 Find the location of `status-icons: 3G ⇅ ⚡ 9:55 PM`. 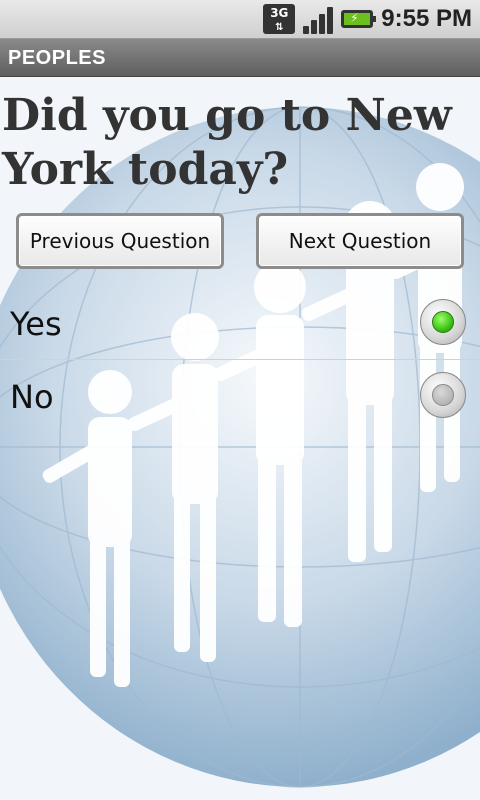

status-icons: 3G ⇅ ⚡ 9:55 PM is located at coordinates (367, 19).